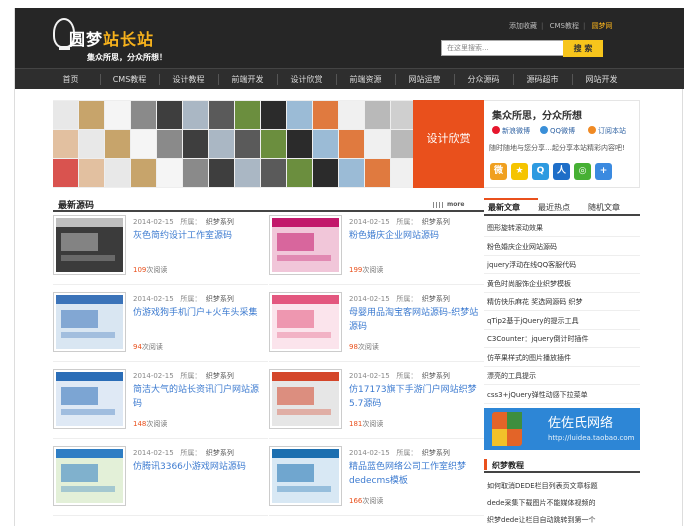  What do you see at coordinates (129, 79) in the screenshot?
I see `nav-cms: CMS教程` at bounding box center [129, 79].